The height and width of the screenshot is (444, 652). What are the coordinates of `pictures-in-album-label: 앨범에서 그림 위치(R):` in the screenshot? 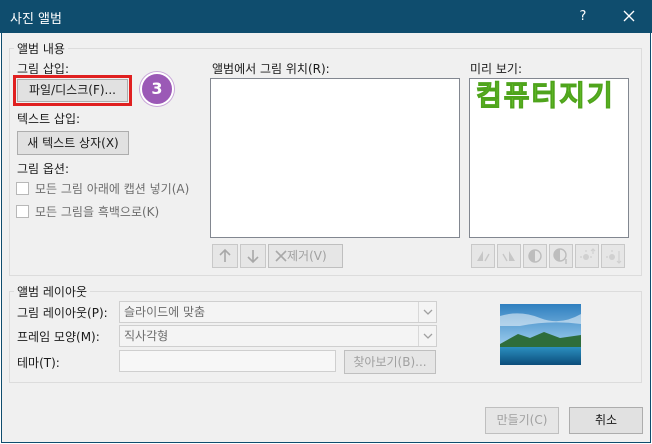 It's located at (271, 69).